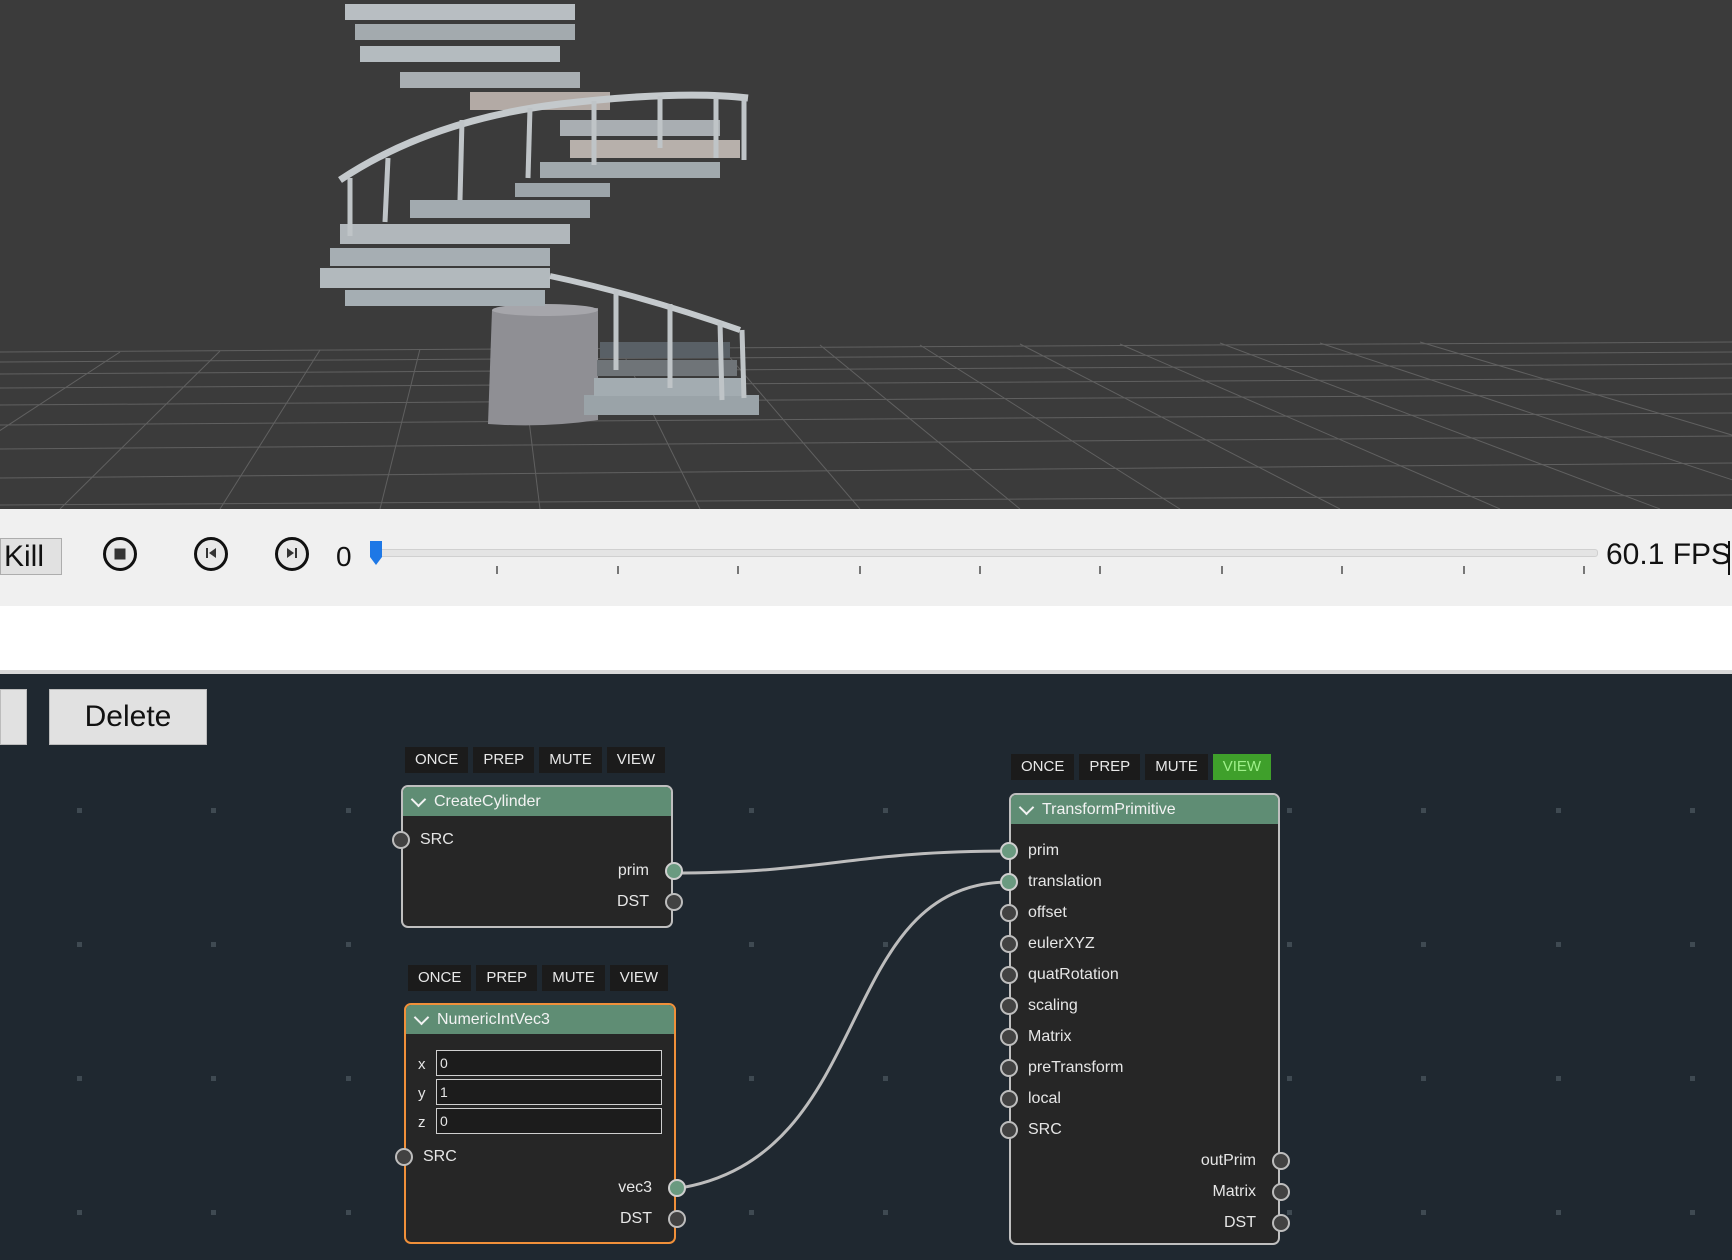  What do you see at coordinates (422, 1064) in the screenshot?
I see `field-x-label: x` at bounding box center [422, 1064].